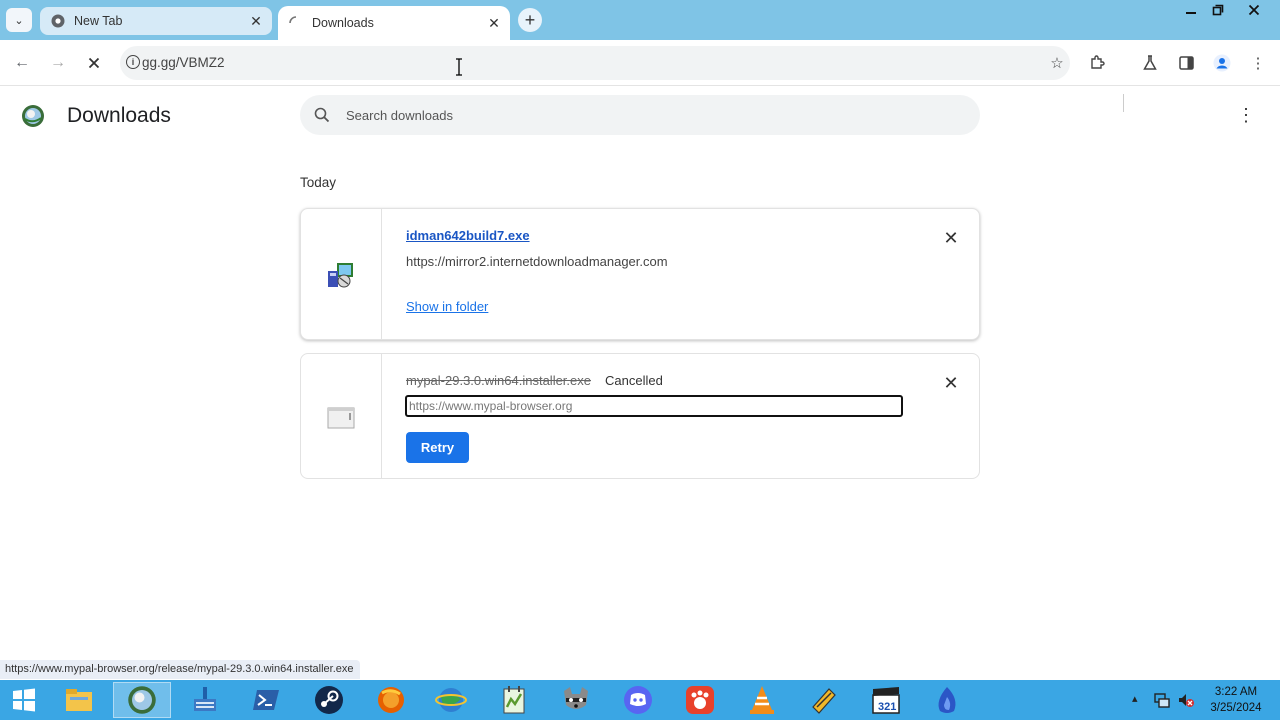 The width and height of the screenshot is (1280, 720). I want to click on tab-downloads: Downloads ✕, so click(394, 23).